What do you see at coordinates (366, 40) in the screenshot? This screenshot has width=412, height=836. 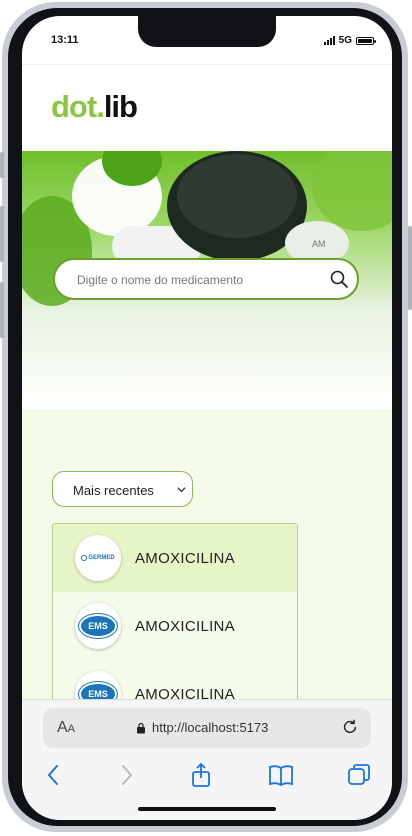 I see `battery-icon` at bounding box center [366, 40].